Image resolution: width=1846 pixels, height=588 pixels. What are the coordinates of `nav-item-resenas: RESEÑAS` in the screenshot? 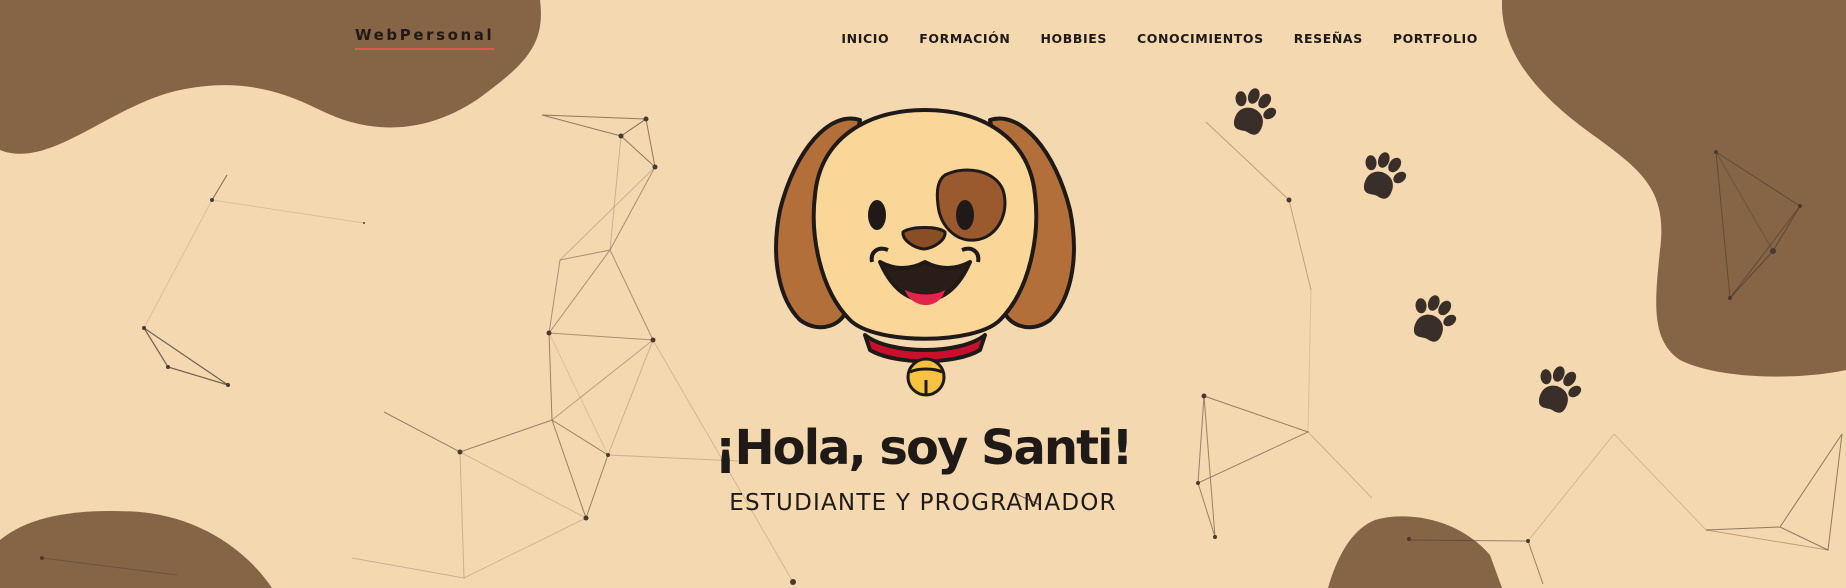 It's located at (1328, 39).